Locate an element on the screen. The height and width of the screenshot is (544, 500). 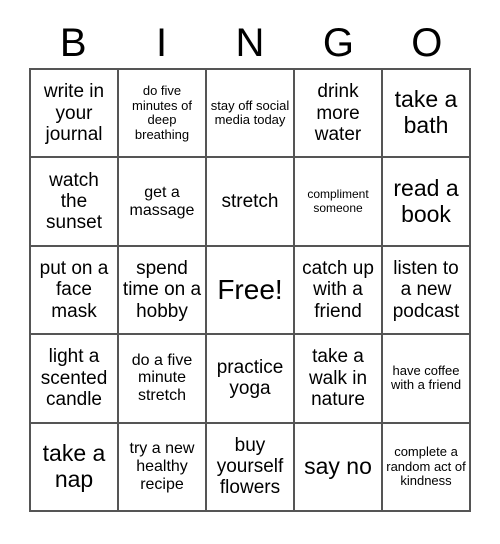
bingo-cell-r4-c1: light a scented candle is located at coordinates (75, 379).